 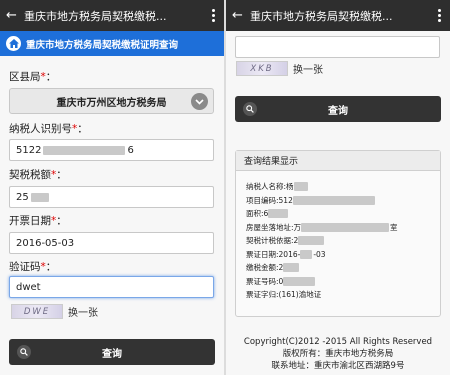 What do you see at coordinates (13, 43) in the screenshot?
I see `home-icon` at bounding box center [13, 43].